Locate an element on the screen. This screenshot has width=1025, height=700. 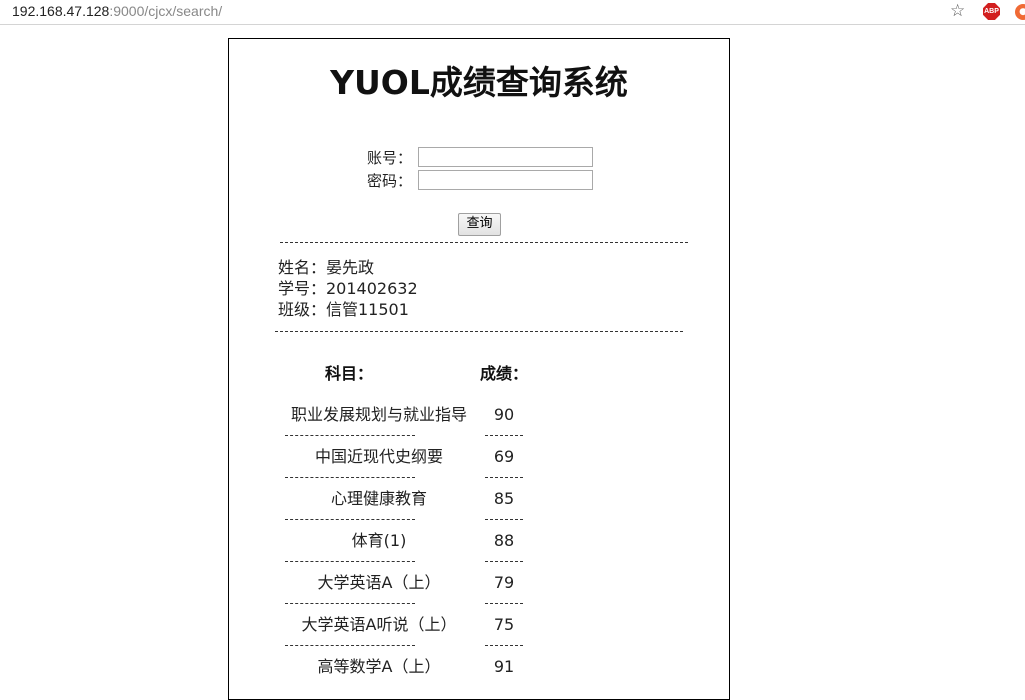
subject-cell: 高等数学A（上） is located at coordinates (379, 666).